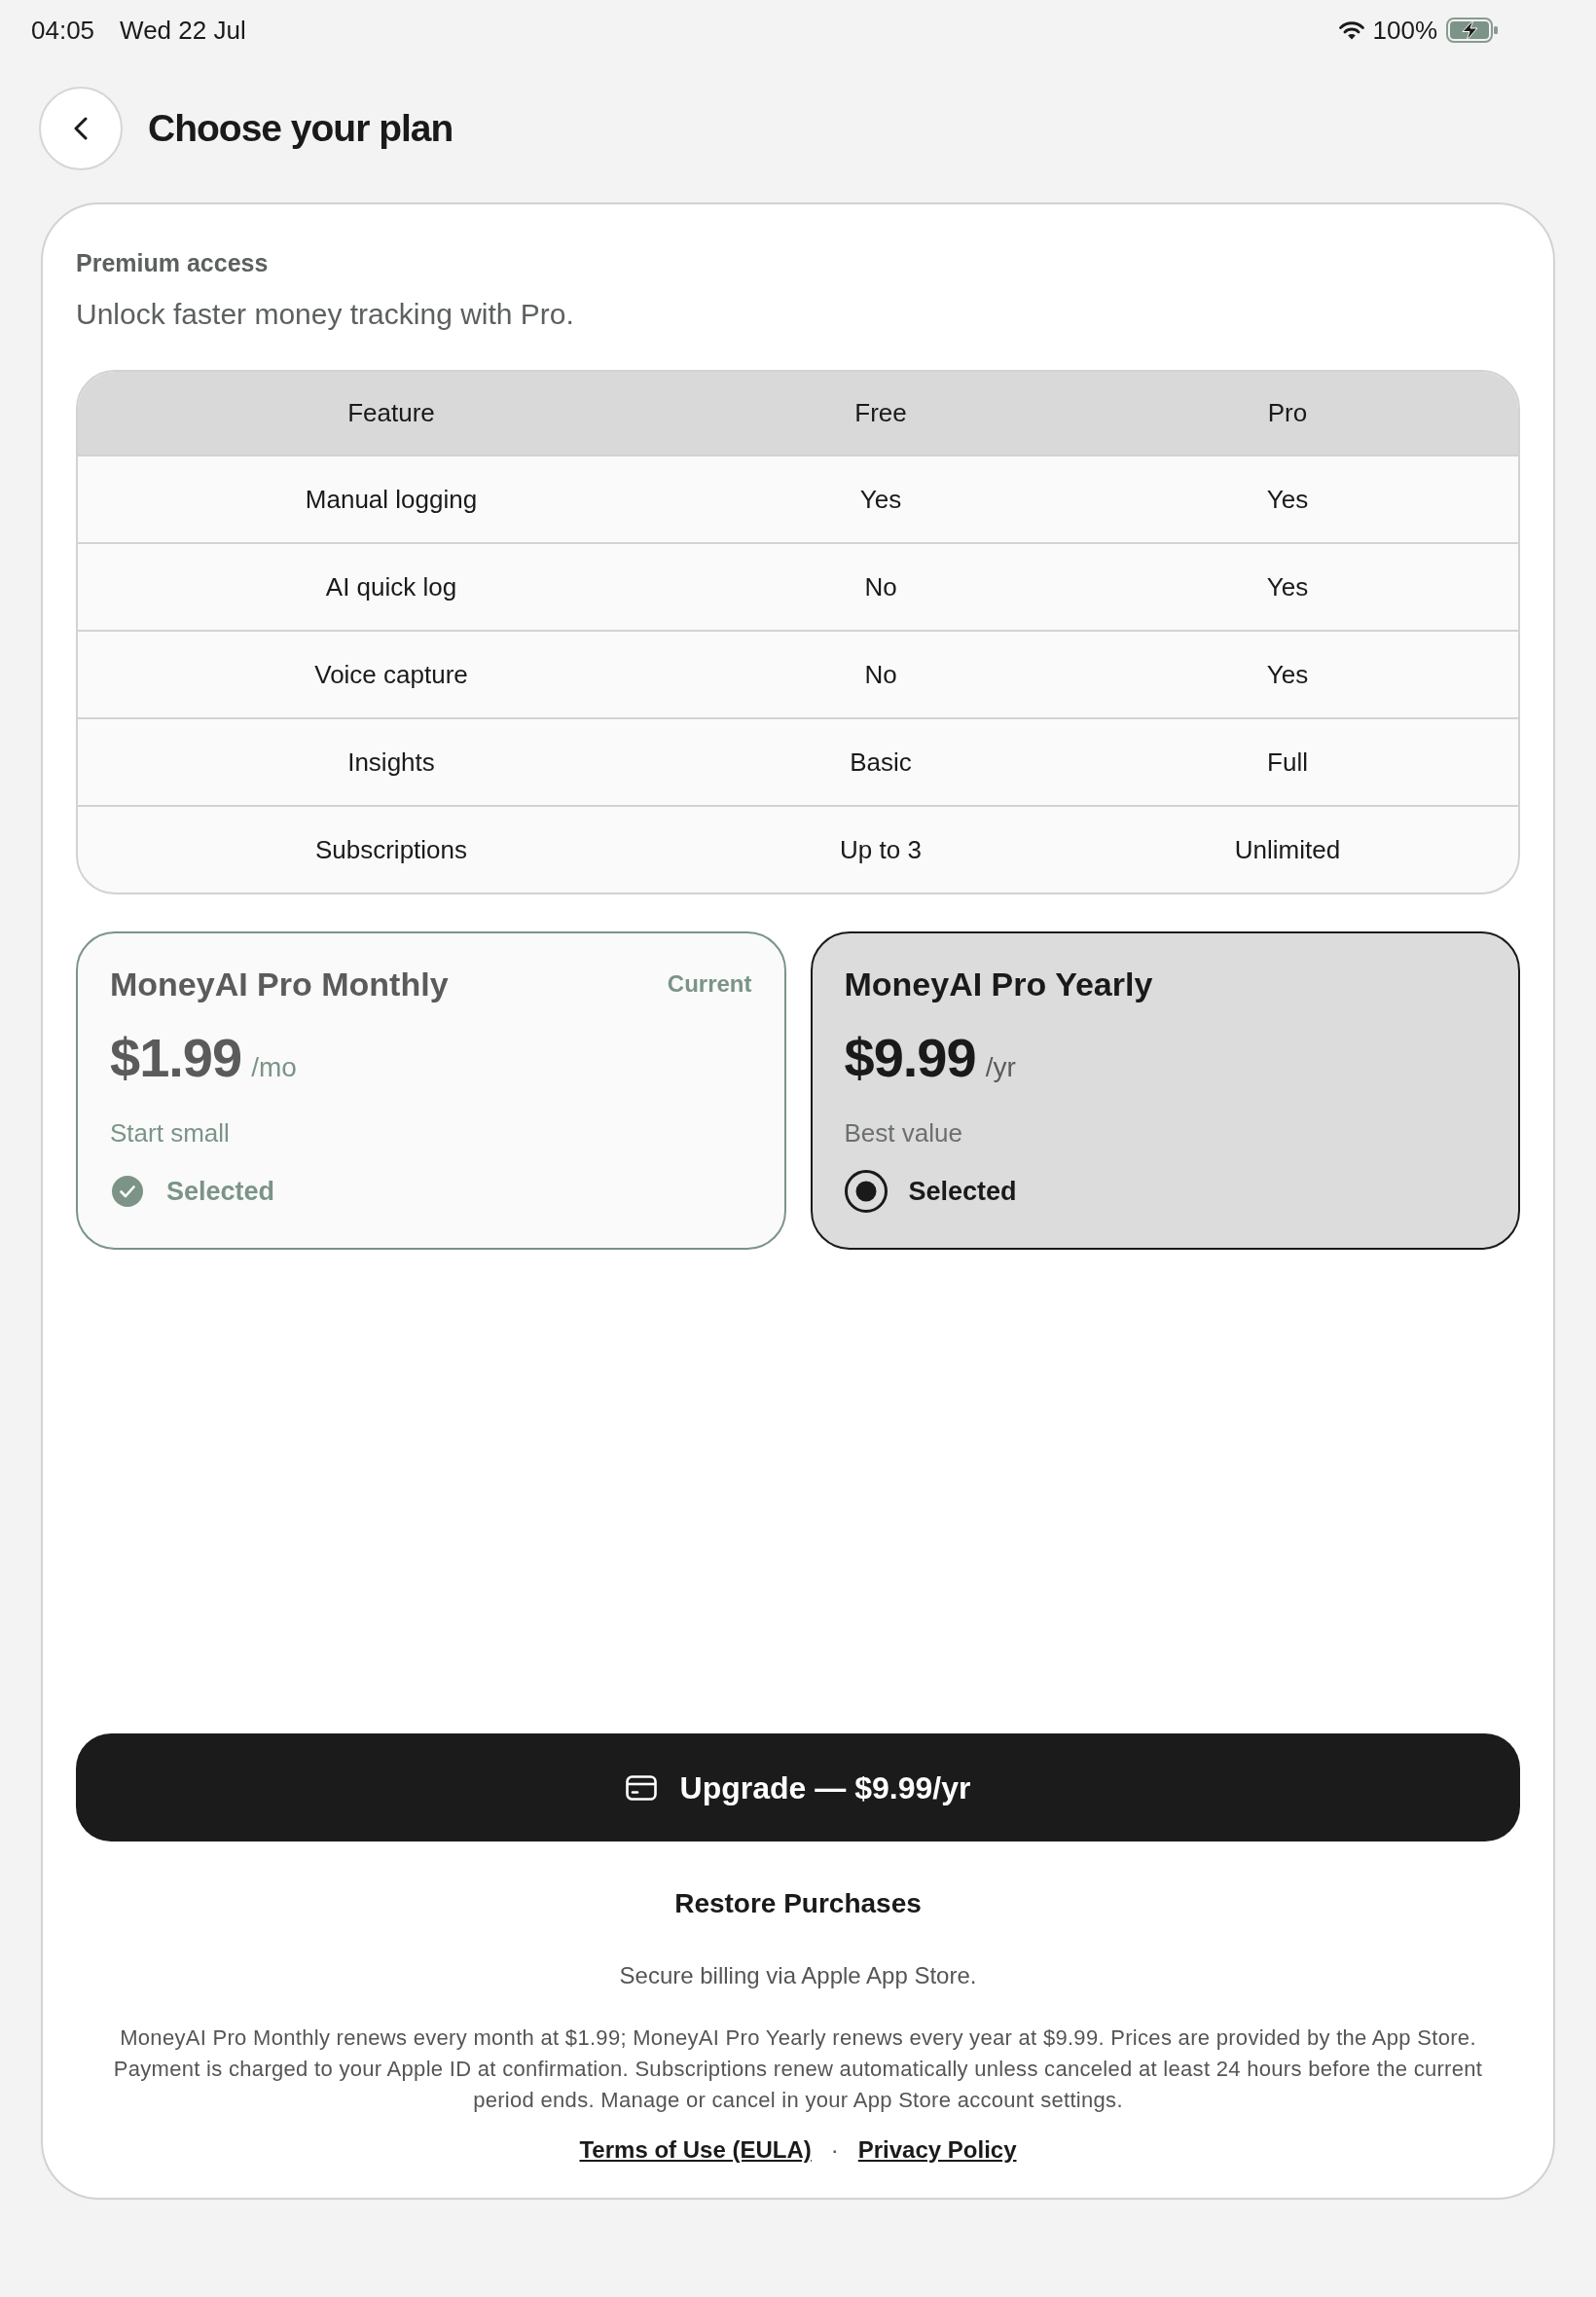  What do you see at coordinates (881, 762) in the screenshot?
I see `table-cell-text: Basic` at bounding box center [881, 762].